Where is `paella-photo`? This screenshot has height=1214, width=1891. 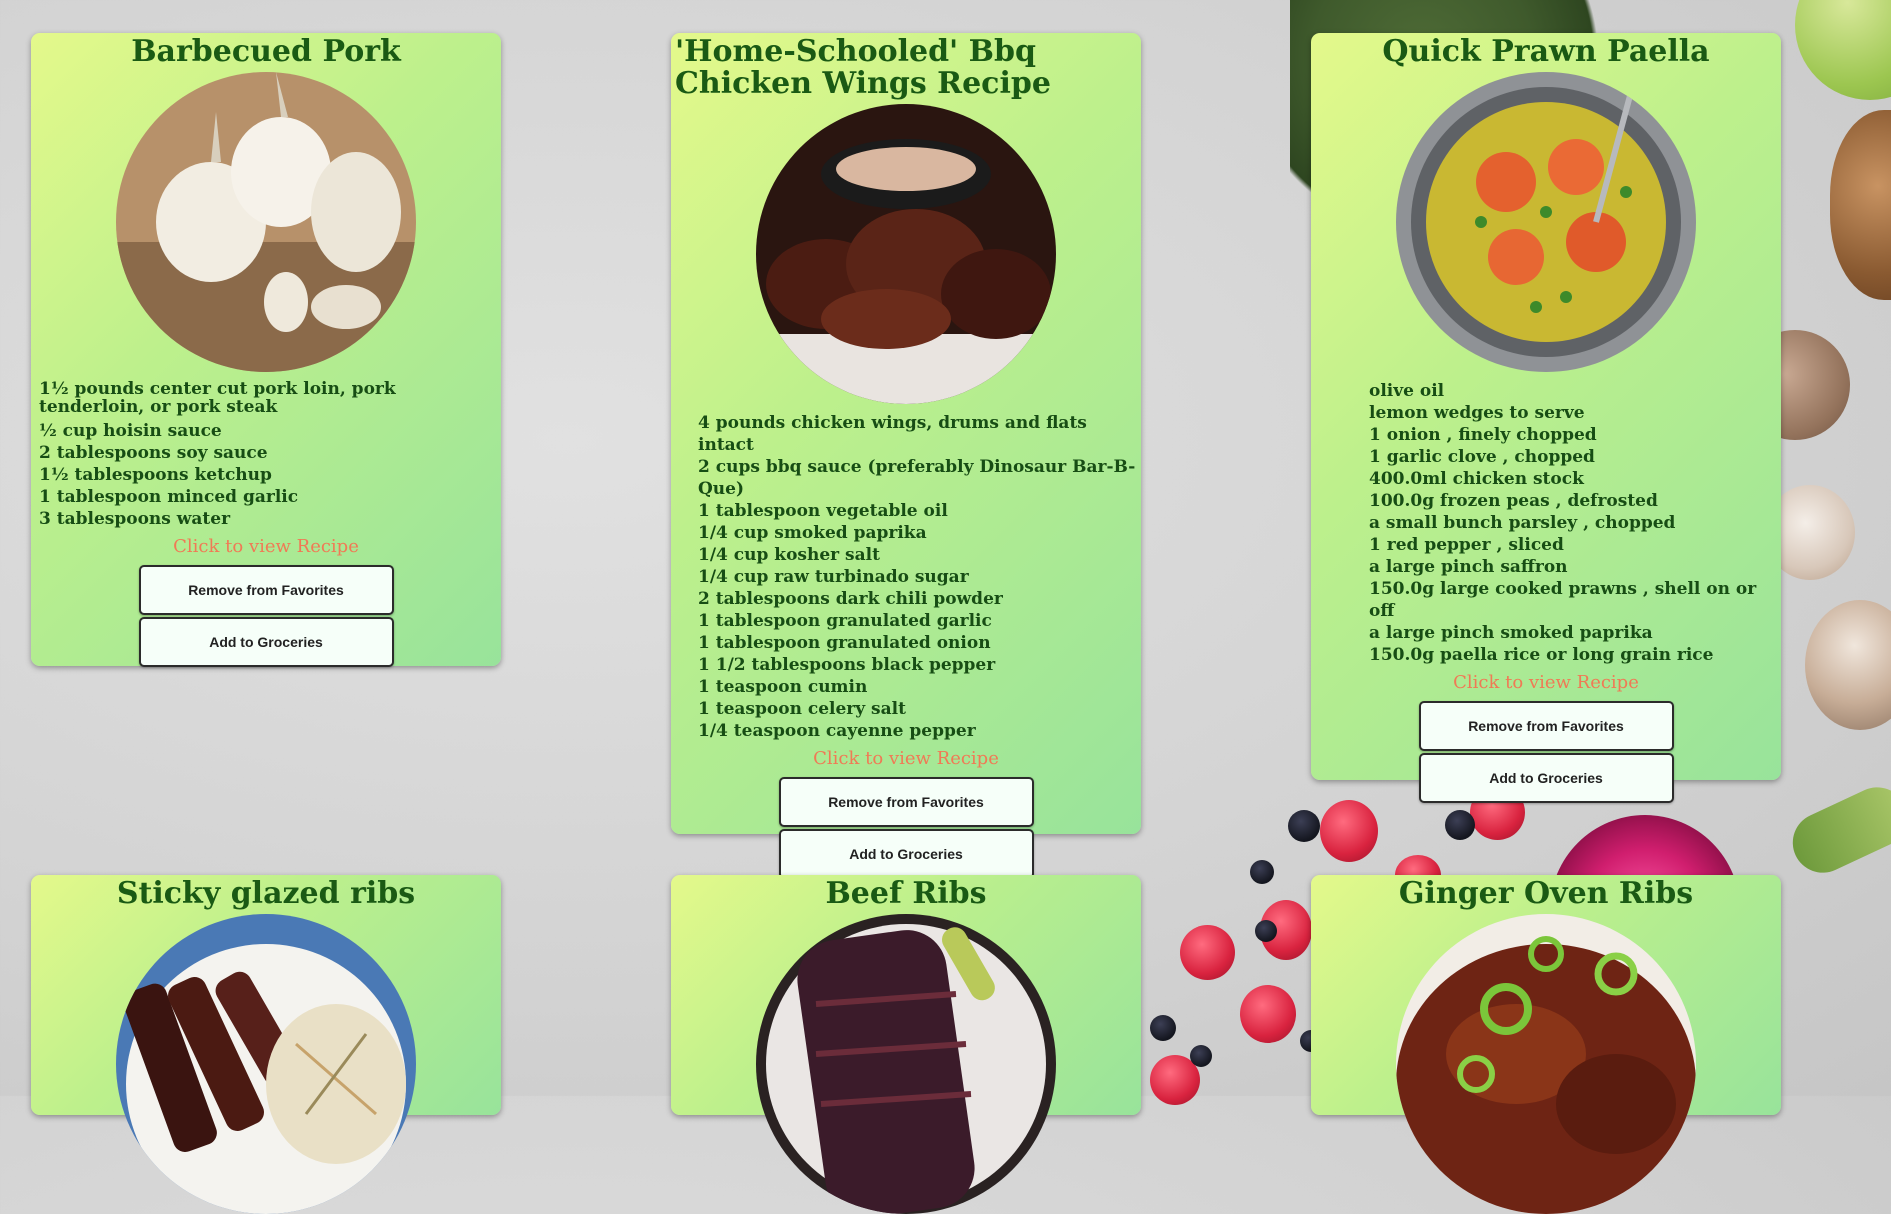
paella-photo is located at coordinates (1546, 222).